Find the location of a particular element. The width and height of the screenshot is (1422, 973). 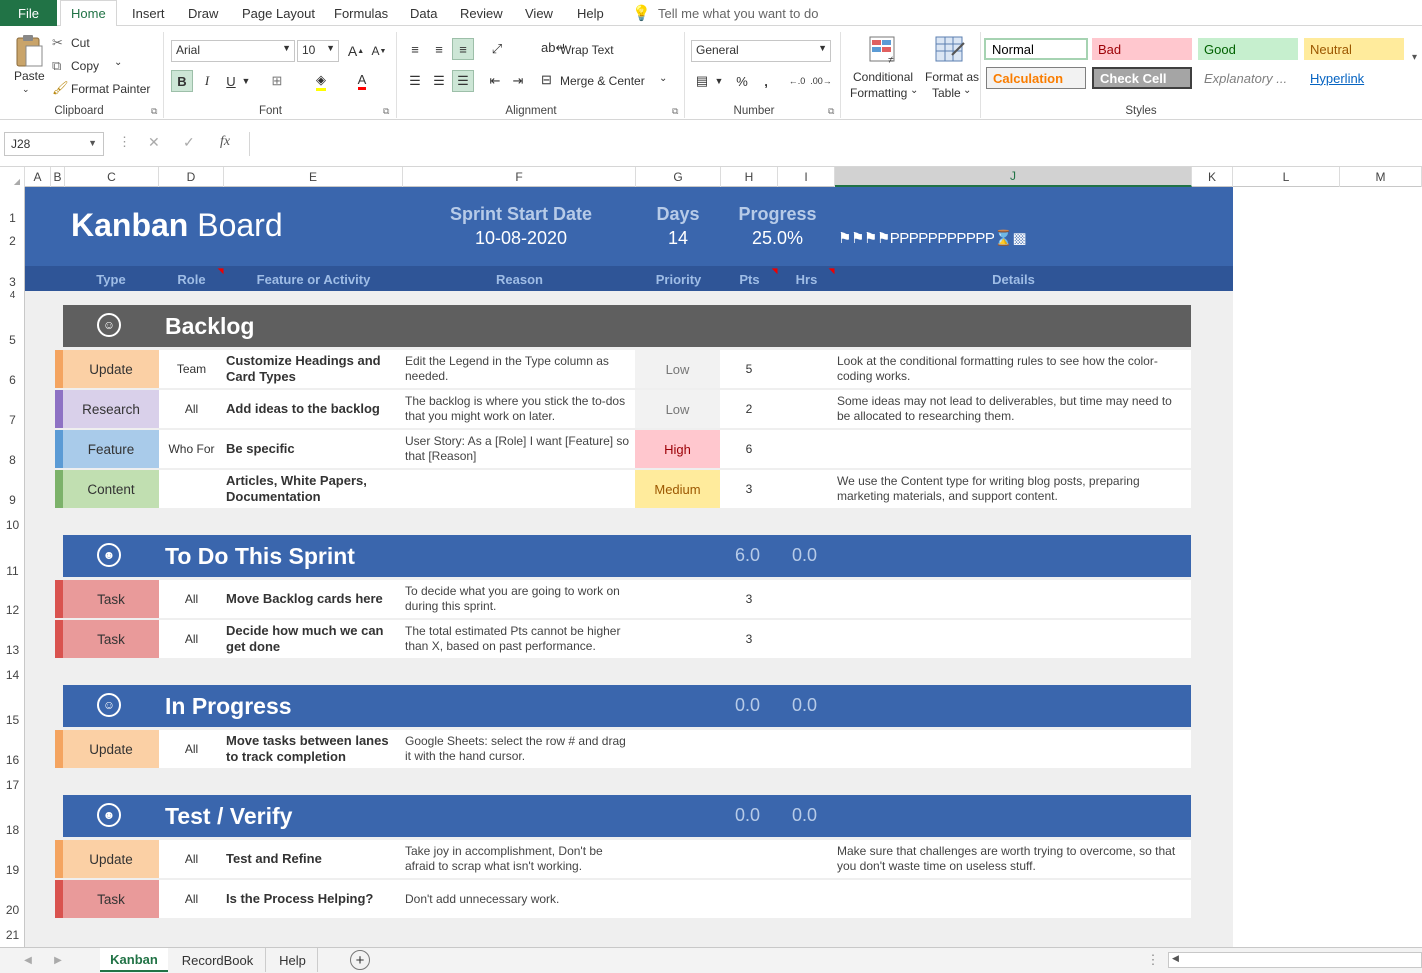

paste-dropdown-icon: ⌄ is located at coordinates (26, 89).